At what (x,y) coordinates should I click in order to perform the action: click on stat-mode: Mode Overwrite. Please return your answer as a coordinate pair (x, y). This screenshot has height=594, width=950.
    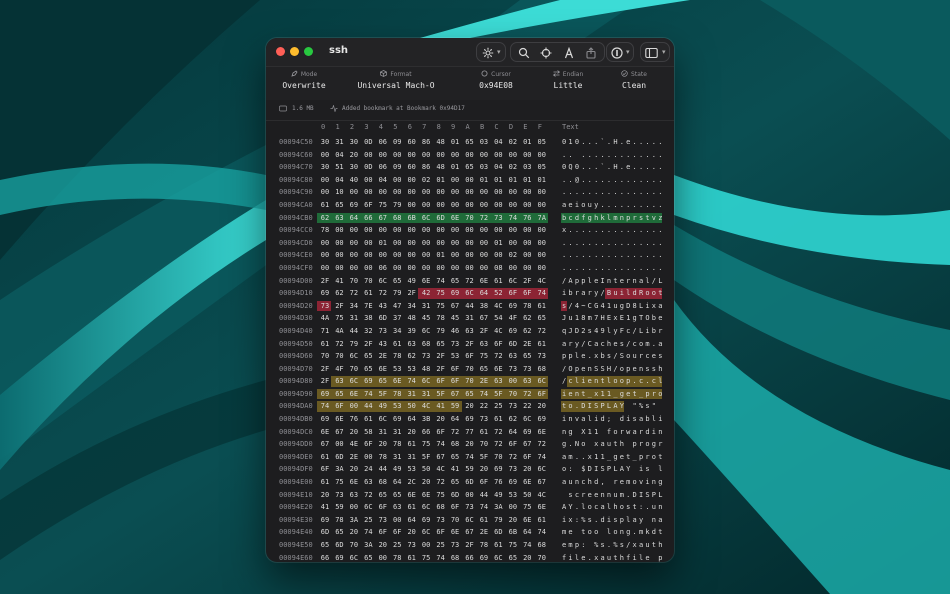
    Looking at the image, I should click on (305, 81).